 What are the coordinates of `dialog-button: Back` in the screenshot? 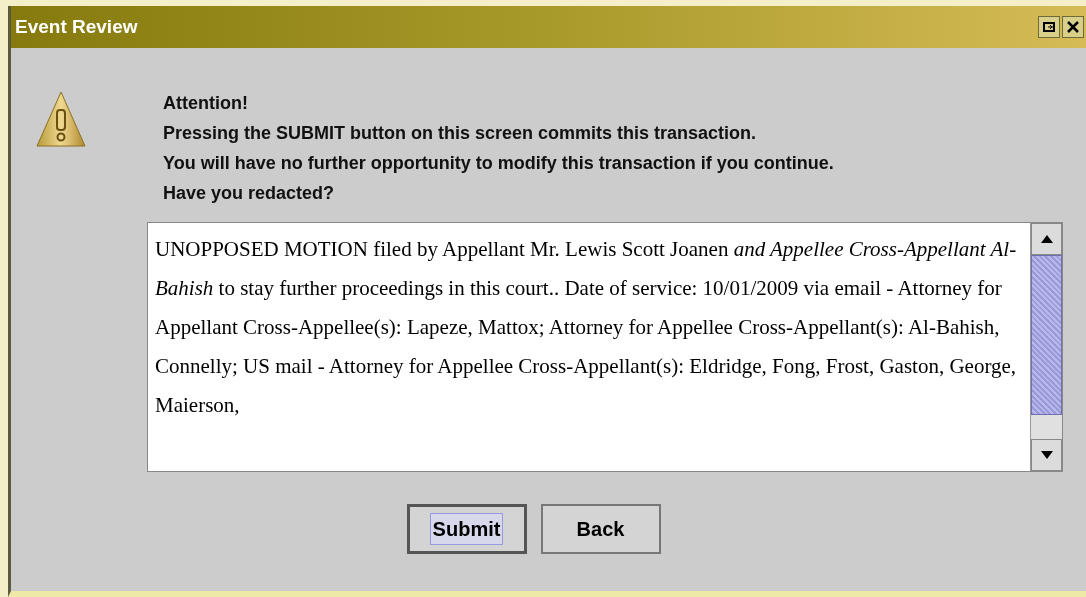 It's located at (600, 529).